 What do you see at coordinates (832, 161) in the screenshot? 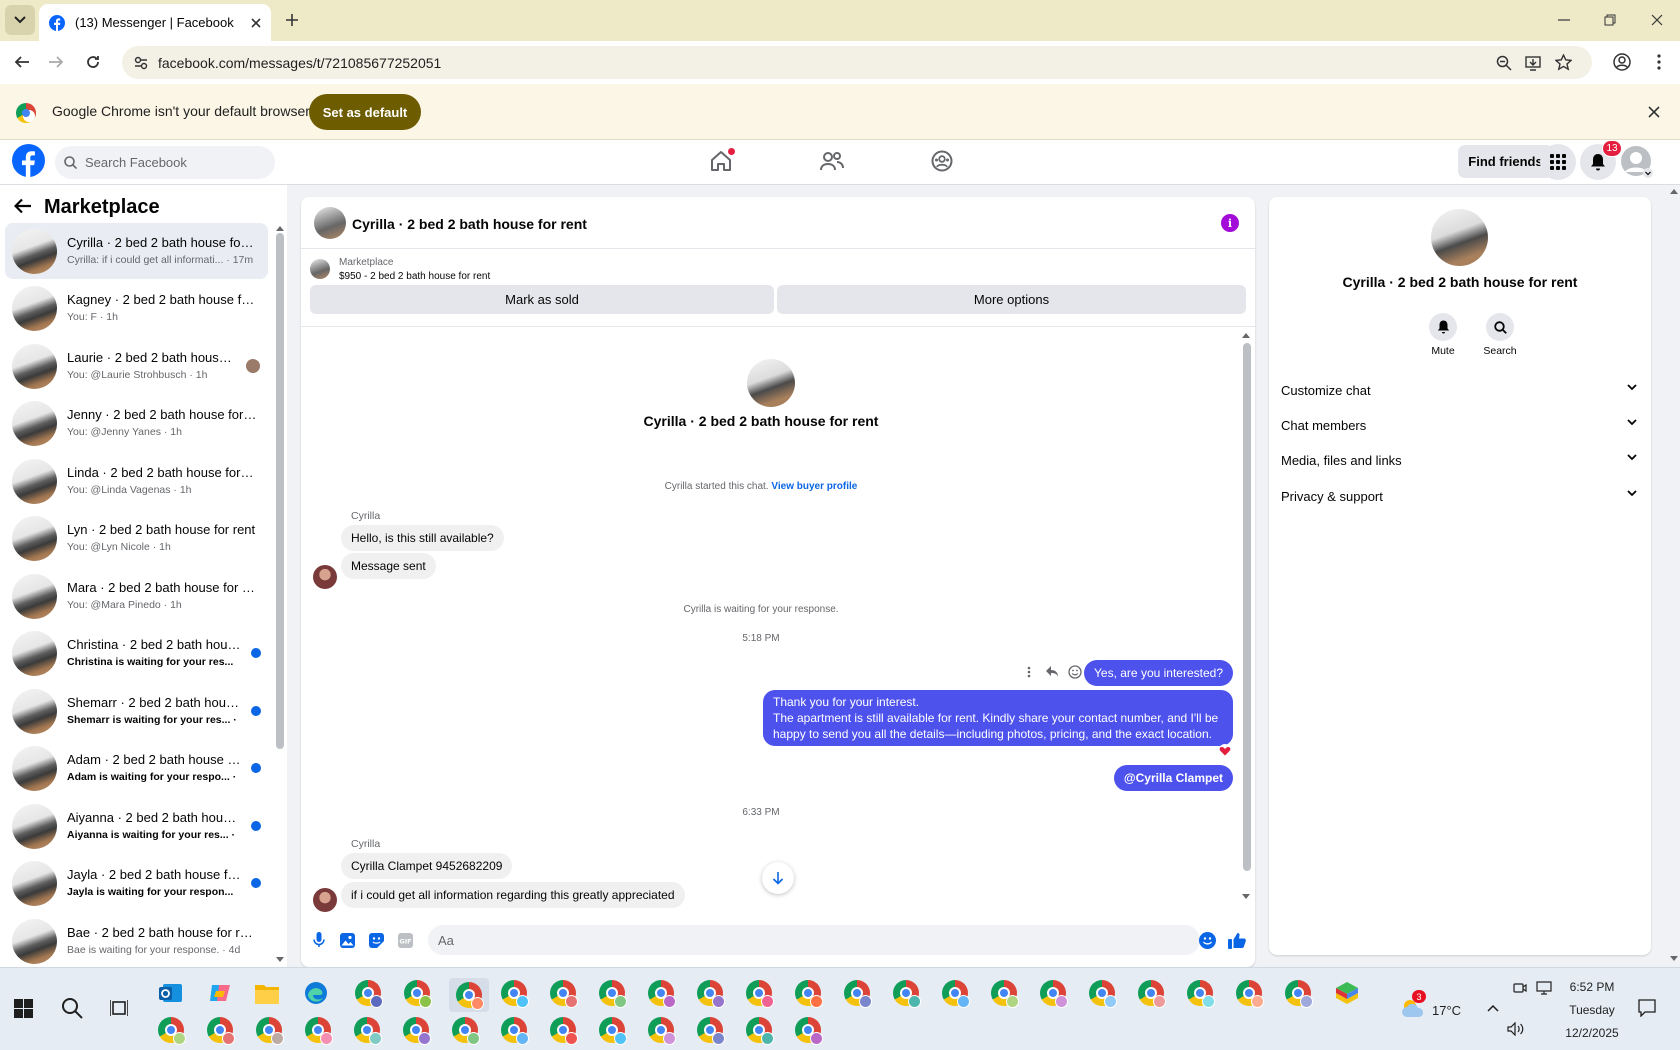
I see `friends-nav-button` at bounding box center [832, 161].